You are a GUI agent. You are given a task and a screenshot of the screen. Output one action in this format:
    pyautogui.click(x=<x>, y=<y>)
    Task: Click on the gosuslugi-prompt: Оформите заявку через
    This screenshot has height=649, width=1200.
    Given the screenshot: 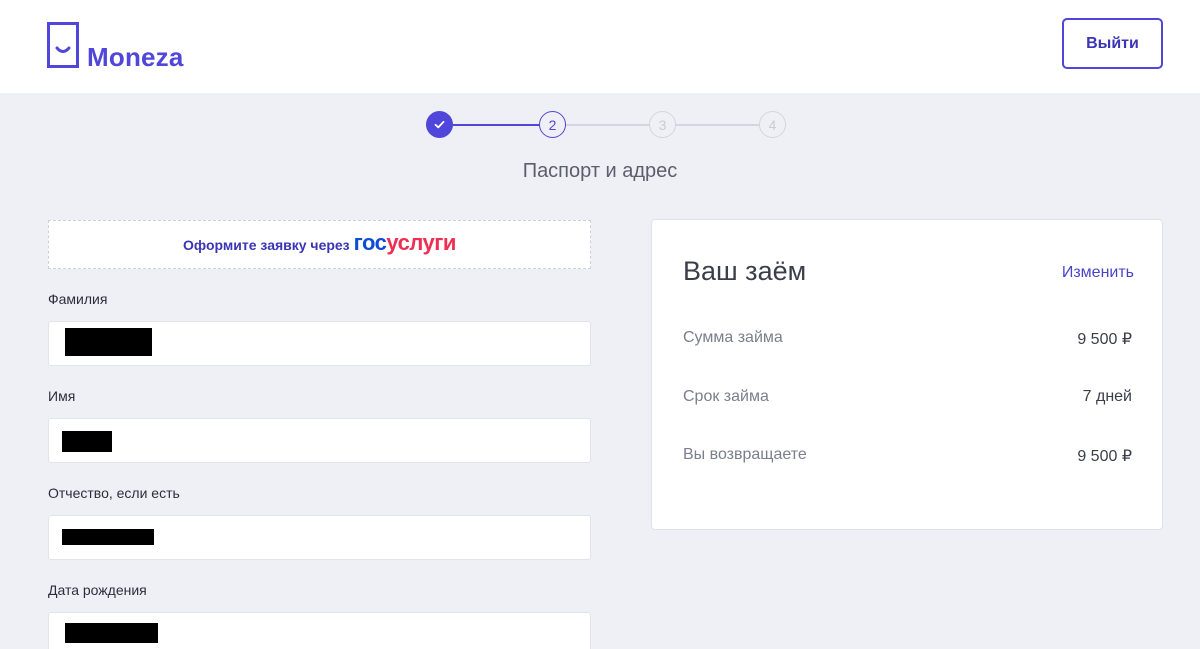 What is the action you would take?
    pyautogui.click(x=266, y=244)
    